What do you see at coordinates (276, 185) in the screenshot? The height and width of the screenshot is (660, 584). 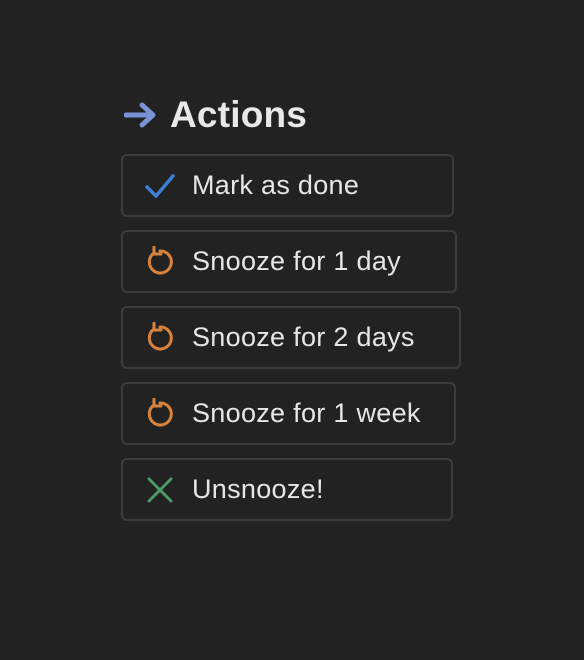 I see `mark-as-done-label: Mark as done` at bounding box center [276, 185].